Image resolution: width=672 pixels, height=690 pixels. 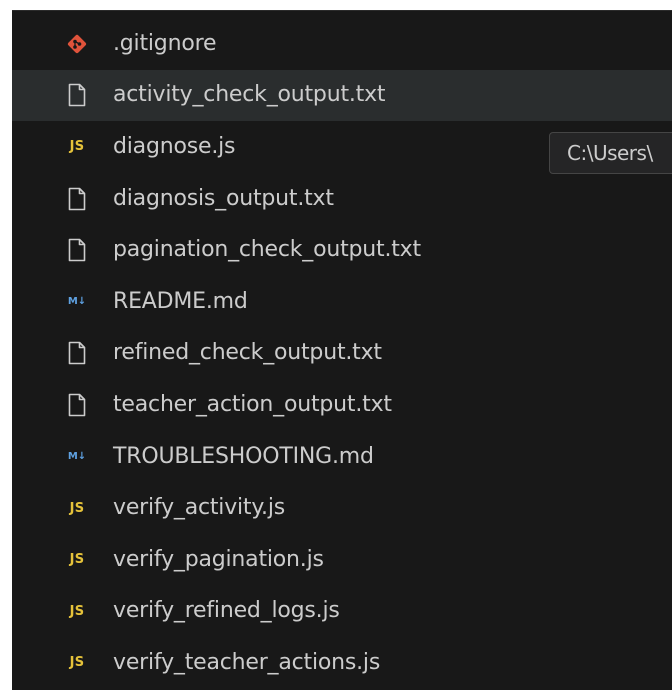 What do you see at coordinates (223, 198) in the screenshot?
I see `file-name: diagnosis_output.txt` at bounding box center [223, 198].